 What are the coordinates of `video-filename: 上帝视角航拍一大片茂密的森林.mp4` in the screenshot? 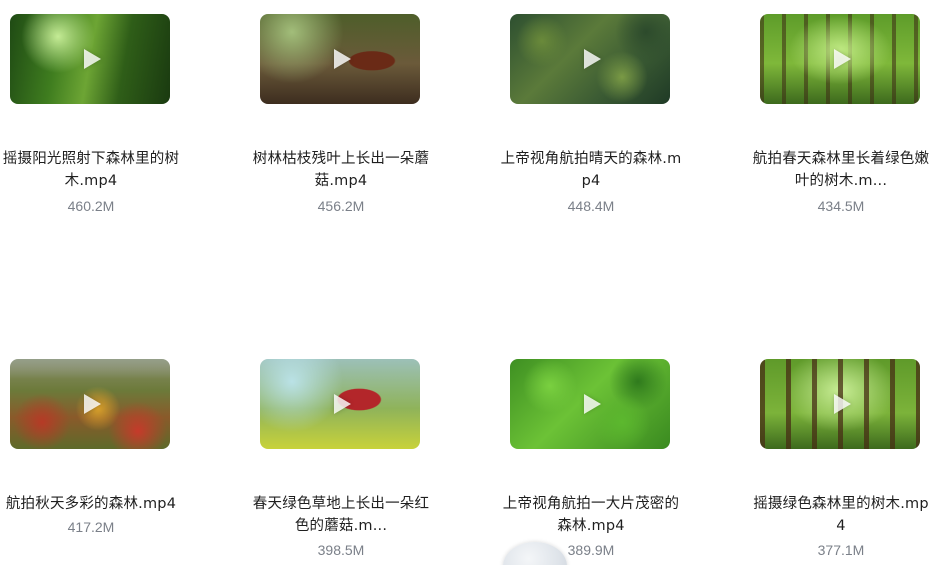 It's located at (591, 515).